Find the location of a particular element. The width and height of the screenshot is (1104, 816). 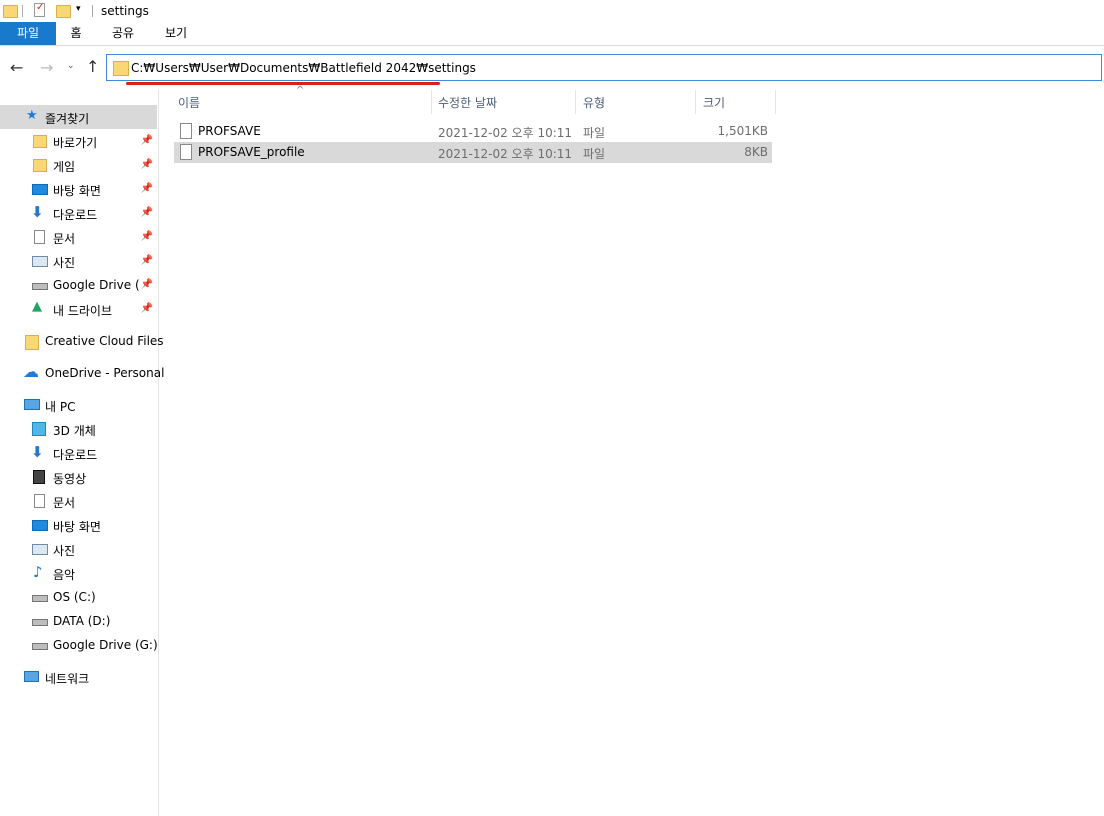

new-folder-icon is located at coordinates (63, 11).